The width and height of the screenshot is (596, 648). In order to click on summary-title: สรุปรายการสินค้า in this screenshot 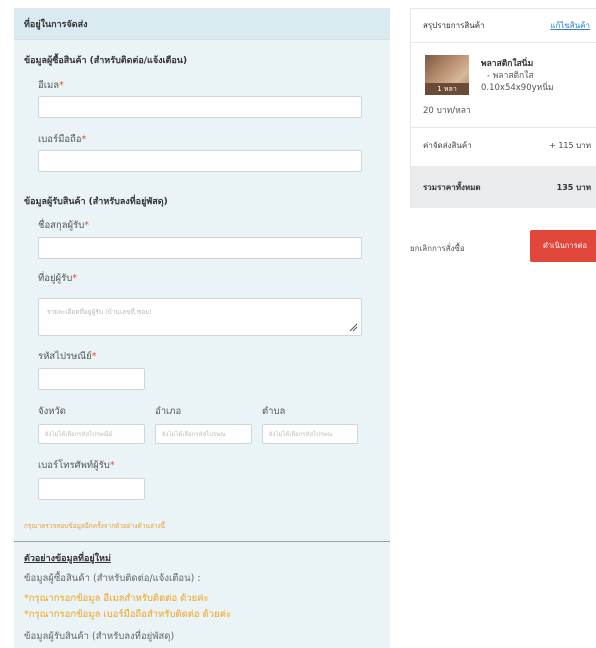, I will do `click(454, 25)`.